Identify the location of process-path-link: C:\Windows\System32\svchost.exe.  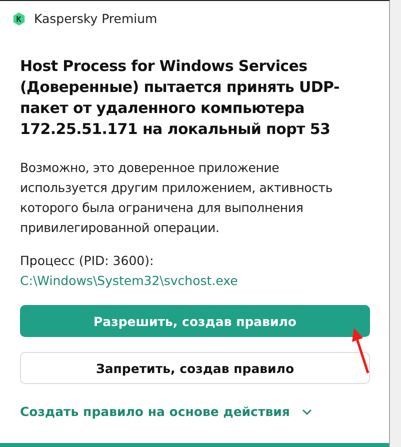
(129, 281).